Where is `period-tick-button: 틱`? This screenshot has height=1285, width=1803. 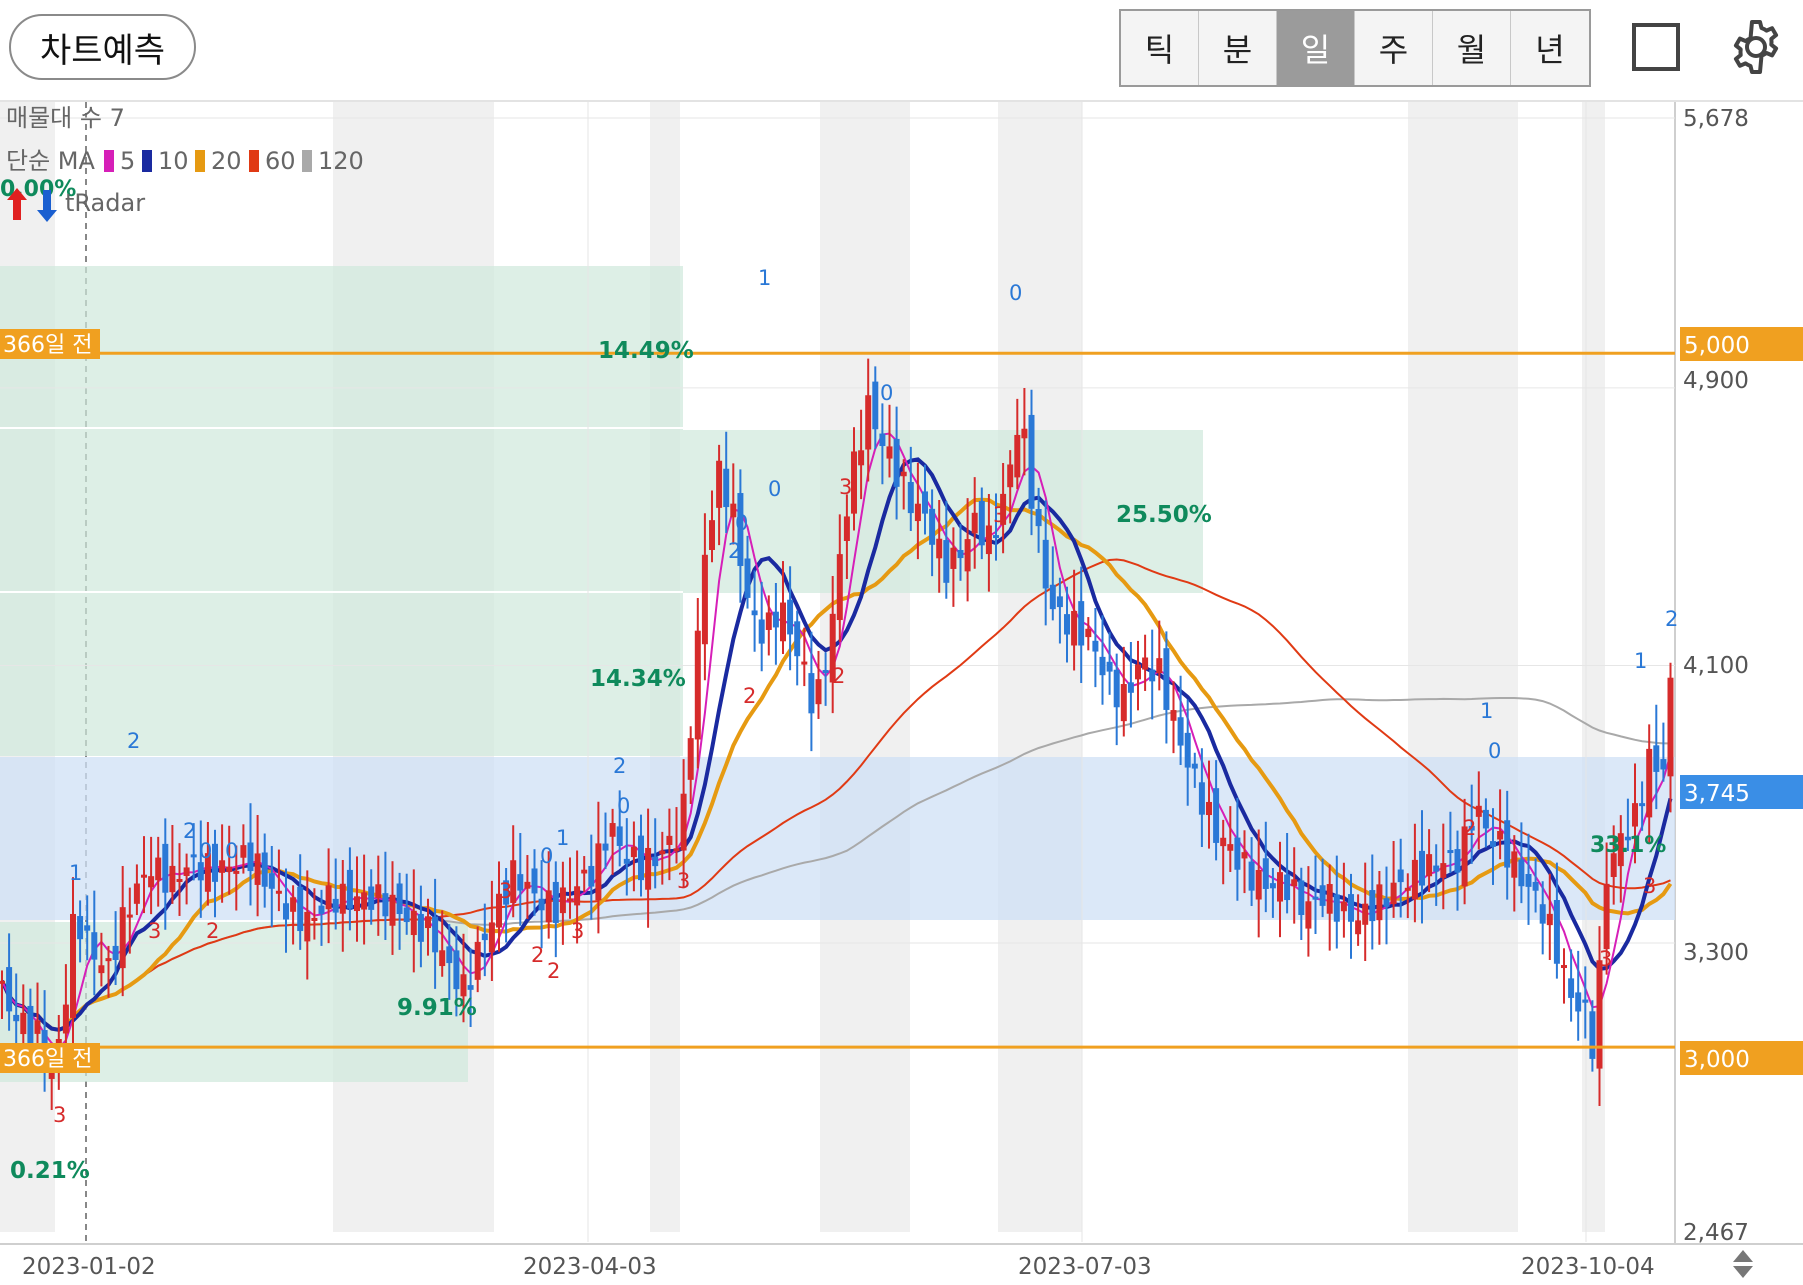
period-tick-button: 틱 is located at coordinates (1160, 48).